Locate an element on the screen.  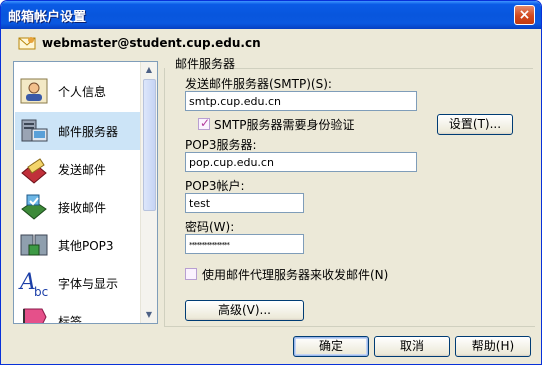
other-pop3-icon is located at coordinates (34, 245).